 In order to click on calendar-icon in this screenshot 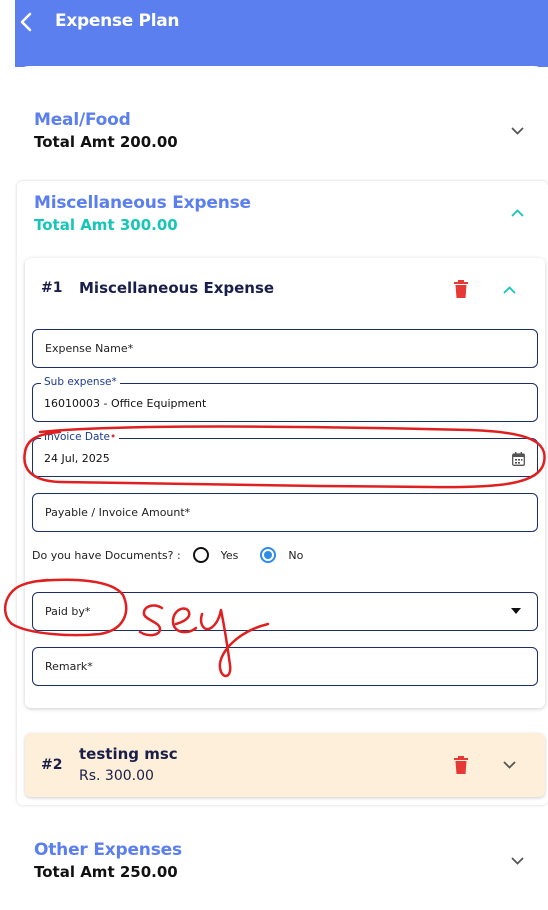, I will do `click(518, 459)`.